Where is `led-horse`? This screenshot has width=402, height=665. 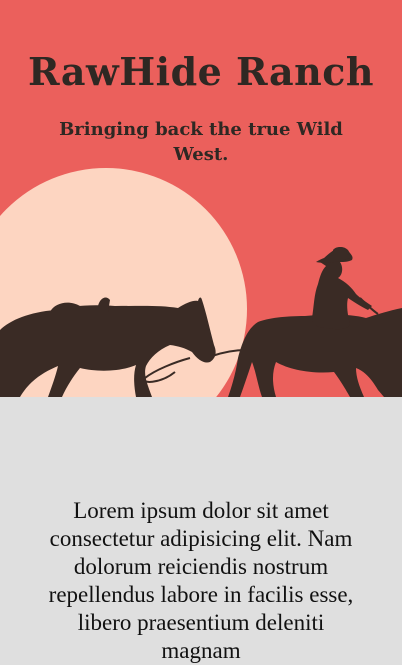
led-horse is located at coordinates (108, 347).